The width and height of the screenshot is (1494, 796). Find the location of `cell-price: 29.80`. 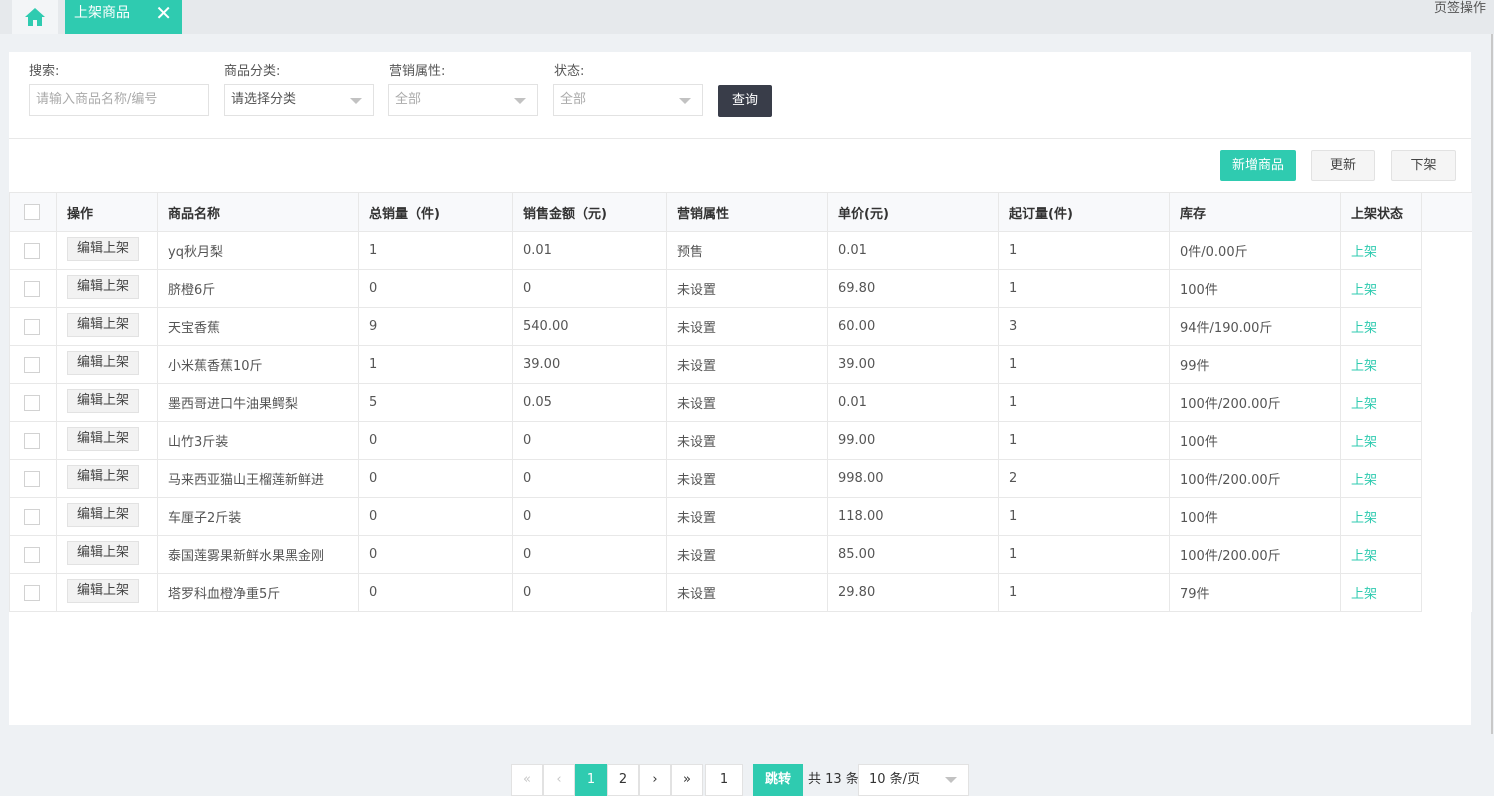

cell-price: 29.80 is located at coordinates (913, 592).